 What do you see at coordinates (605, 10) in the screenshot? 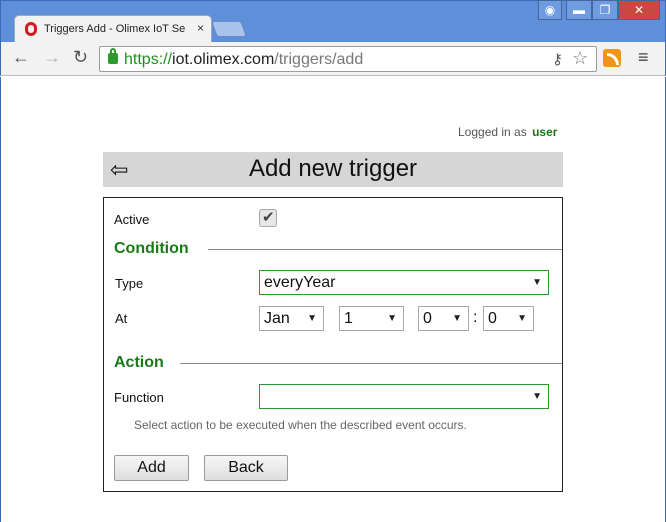
I see `maximize-button: ❐` at bounding box center [605, 10].